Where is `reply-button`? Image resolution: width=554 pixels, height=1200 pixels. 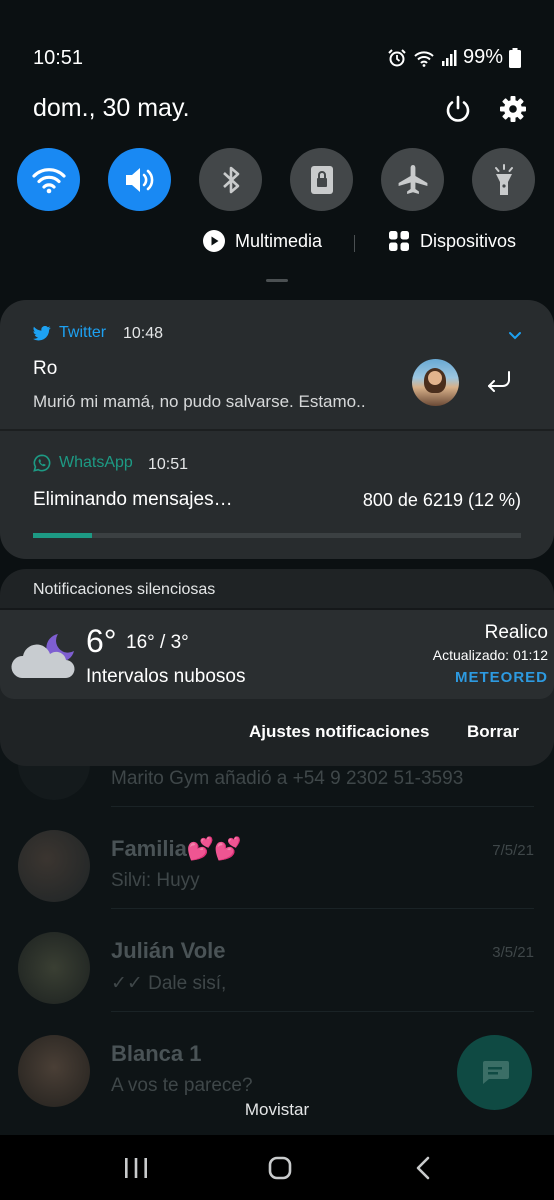 reply-button is located at coordinates (499, 384).